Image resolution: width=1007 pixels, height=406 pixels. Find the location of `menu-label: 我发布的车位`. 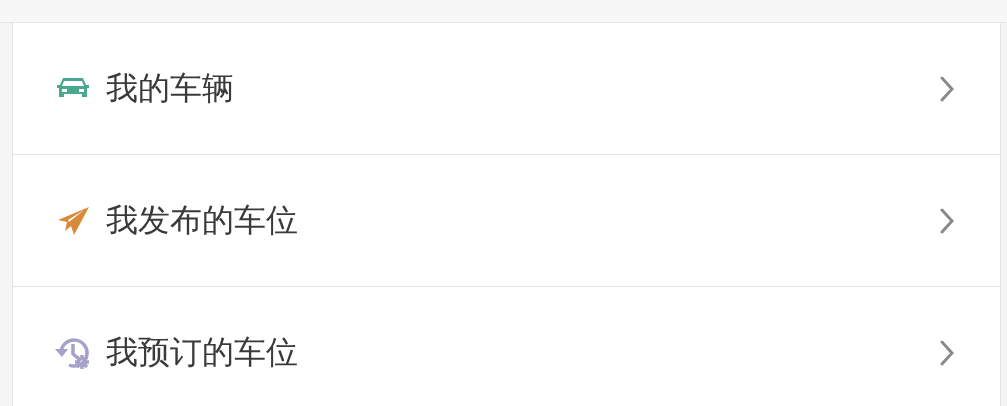

menu-label: 我发布的车位 is located at coordinates (202, 220).